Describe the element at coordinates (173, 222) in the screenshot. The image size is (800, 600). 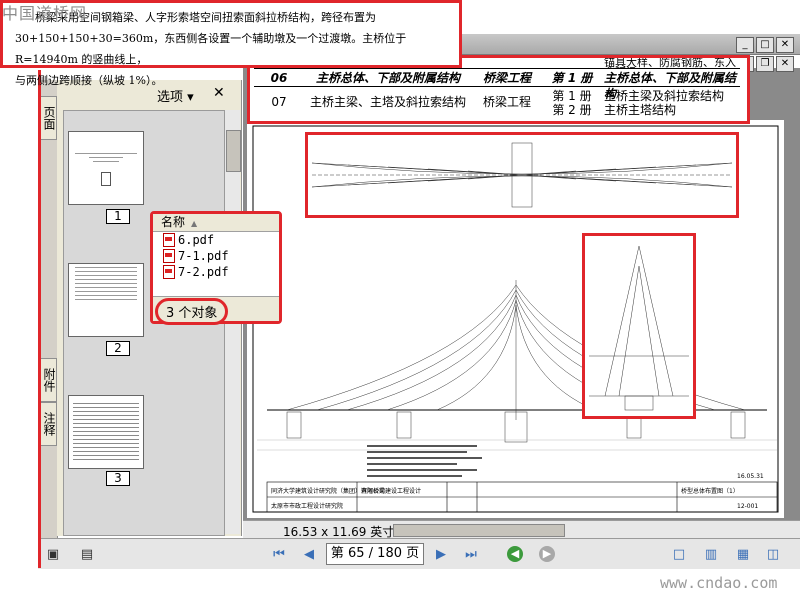
I see `name-column-label: 名称` at that location.